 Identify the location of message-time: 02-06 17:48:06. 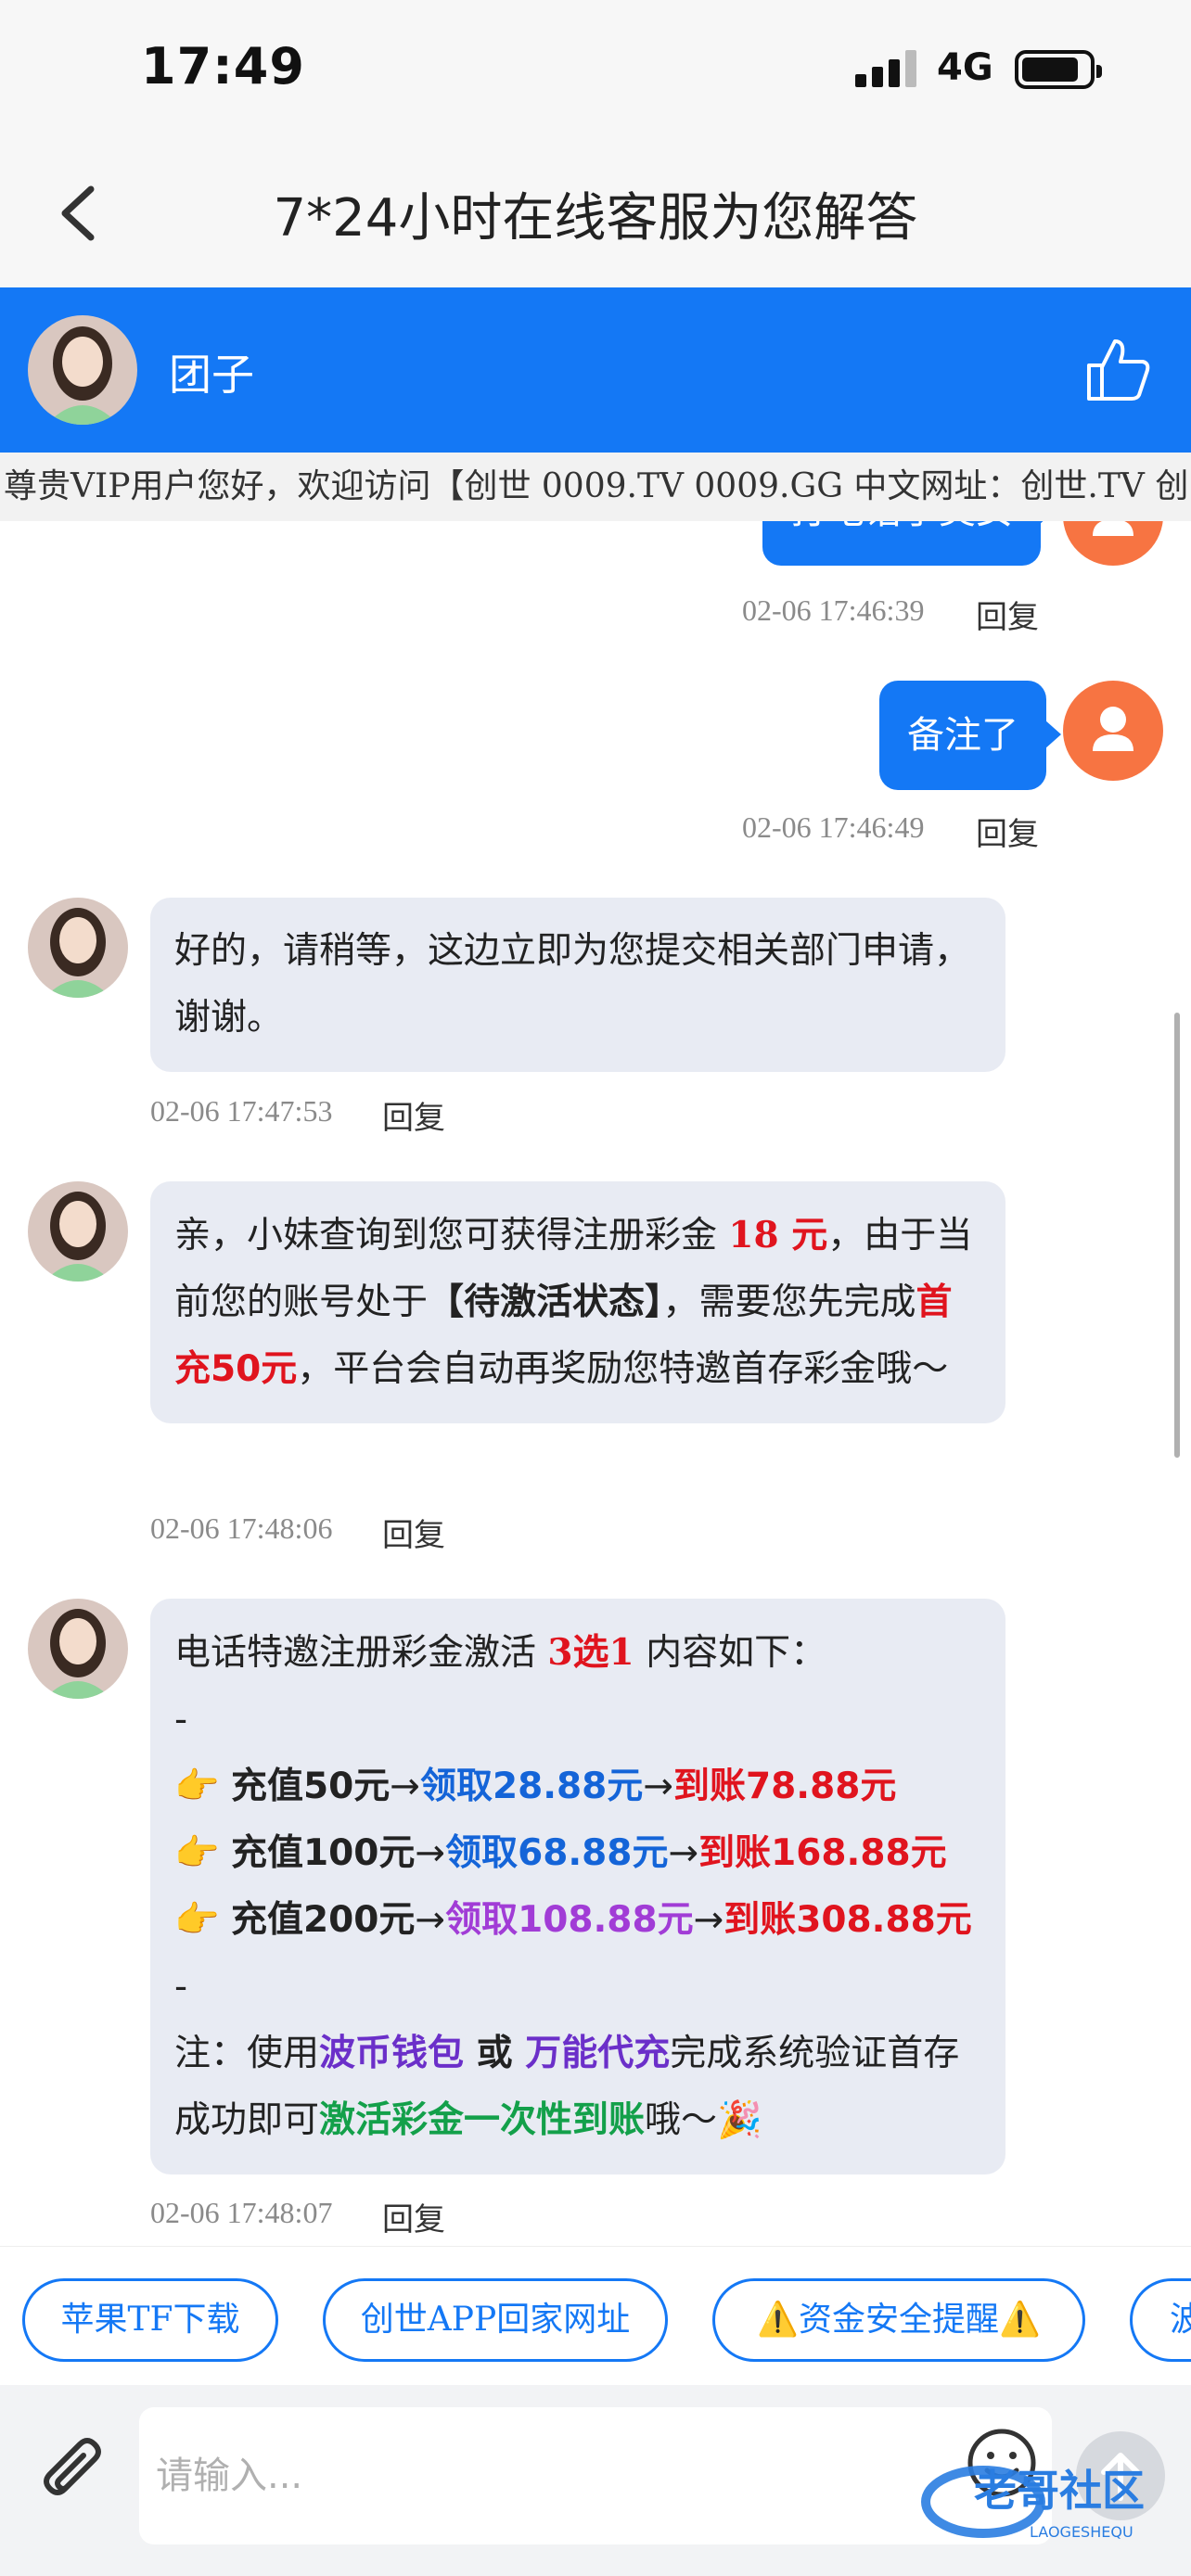
(241, 1528).